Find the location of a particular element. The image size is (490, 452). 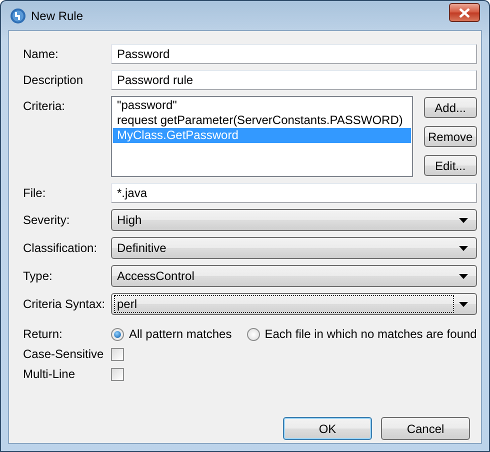

field-label: Multi-Line is located at coordinates (49, 374).